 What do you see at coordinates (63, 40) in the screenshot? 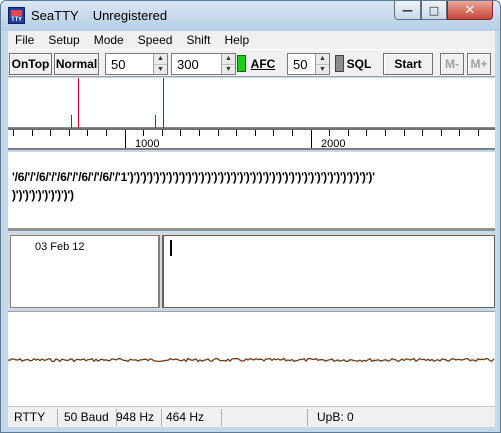
I see `menu-setup: Setup` at bounding box center [63, 40].